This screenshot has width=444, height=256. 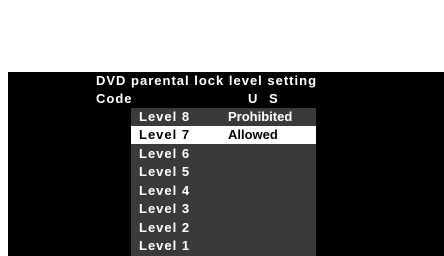 I want to click on page-title: DVD parental lock level setting, so click(x=207, y=80).